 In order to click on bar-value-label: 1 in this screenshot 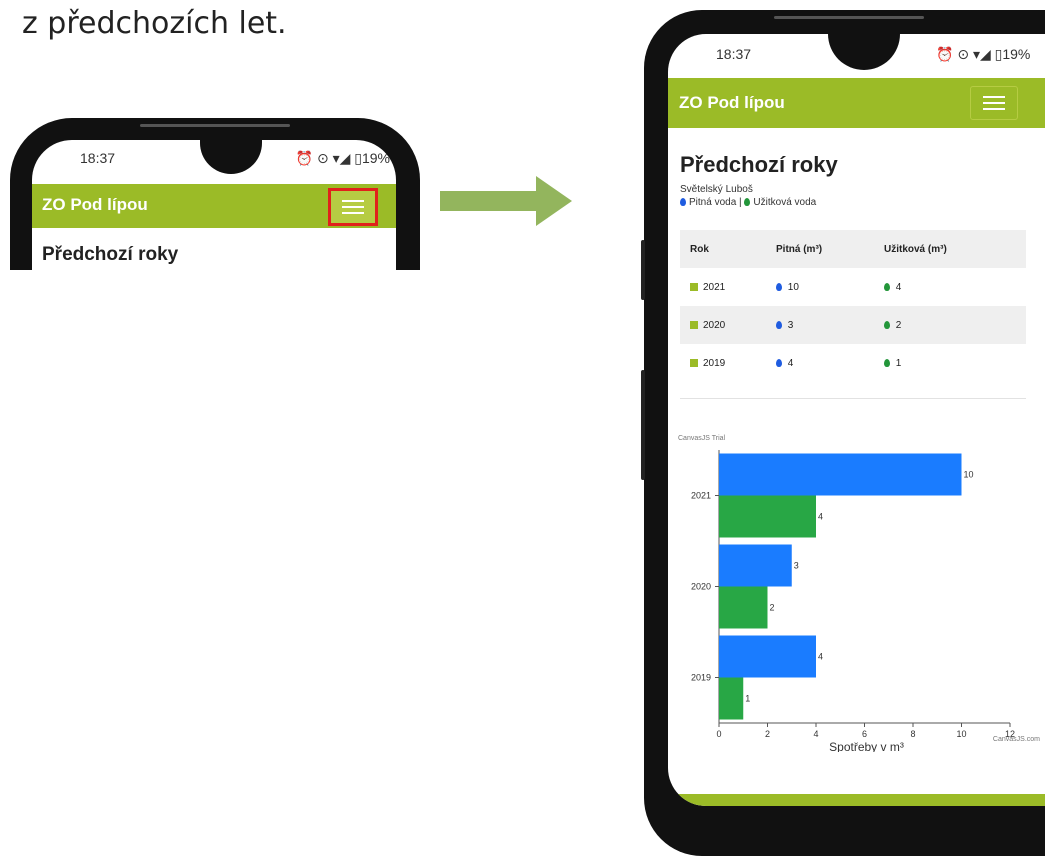, I will do `click(747, 699)`.